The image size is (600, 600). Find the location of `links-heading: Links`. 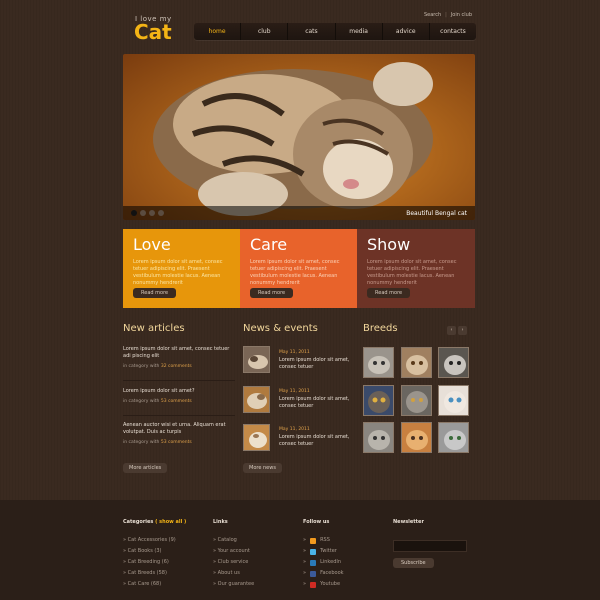

links-heading: Links is located at coordinates (220, 522).